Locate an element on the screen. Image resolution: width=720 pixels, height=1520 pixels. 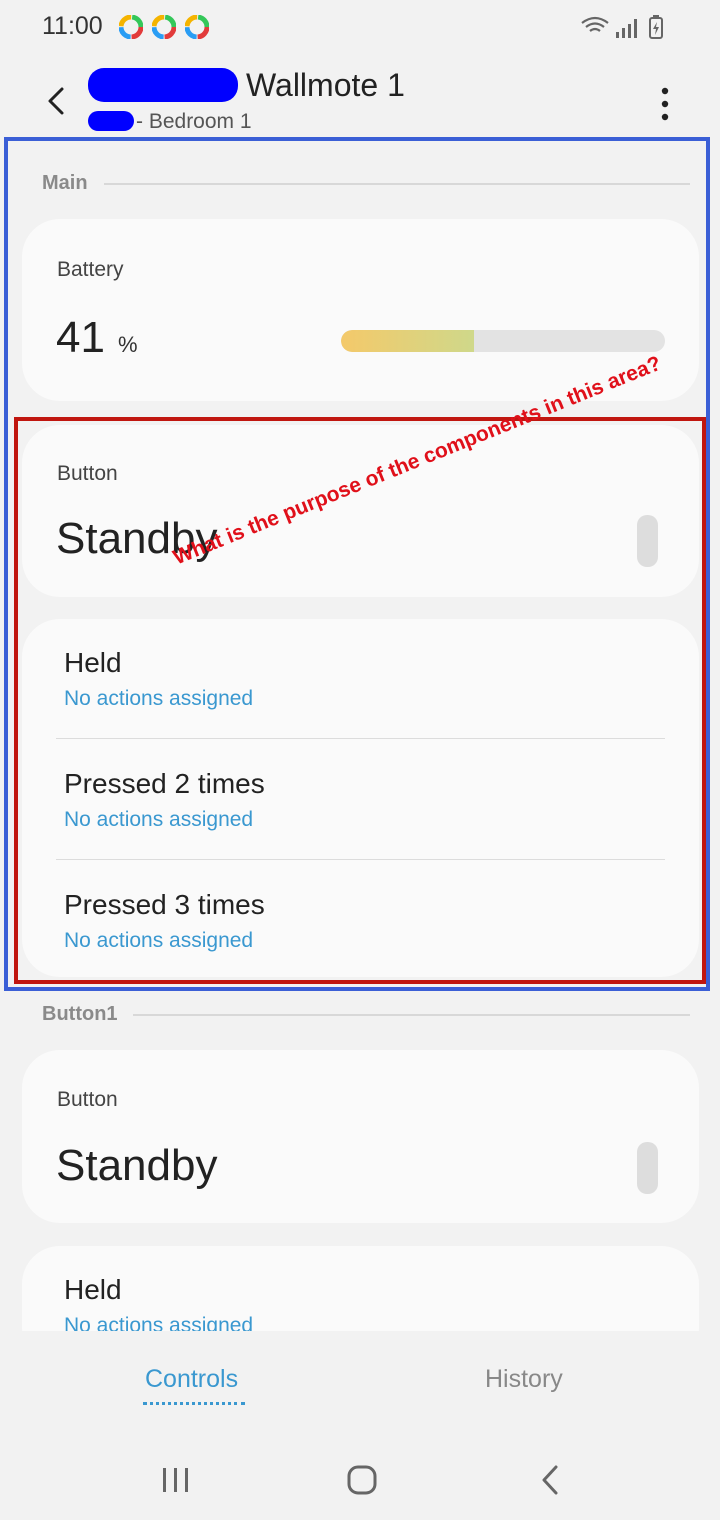
section-label-button1: Button1 is located at coordinates (80, 1014).